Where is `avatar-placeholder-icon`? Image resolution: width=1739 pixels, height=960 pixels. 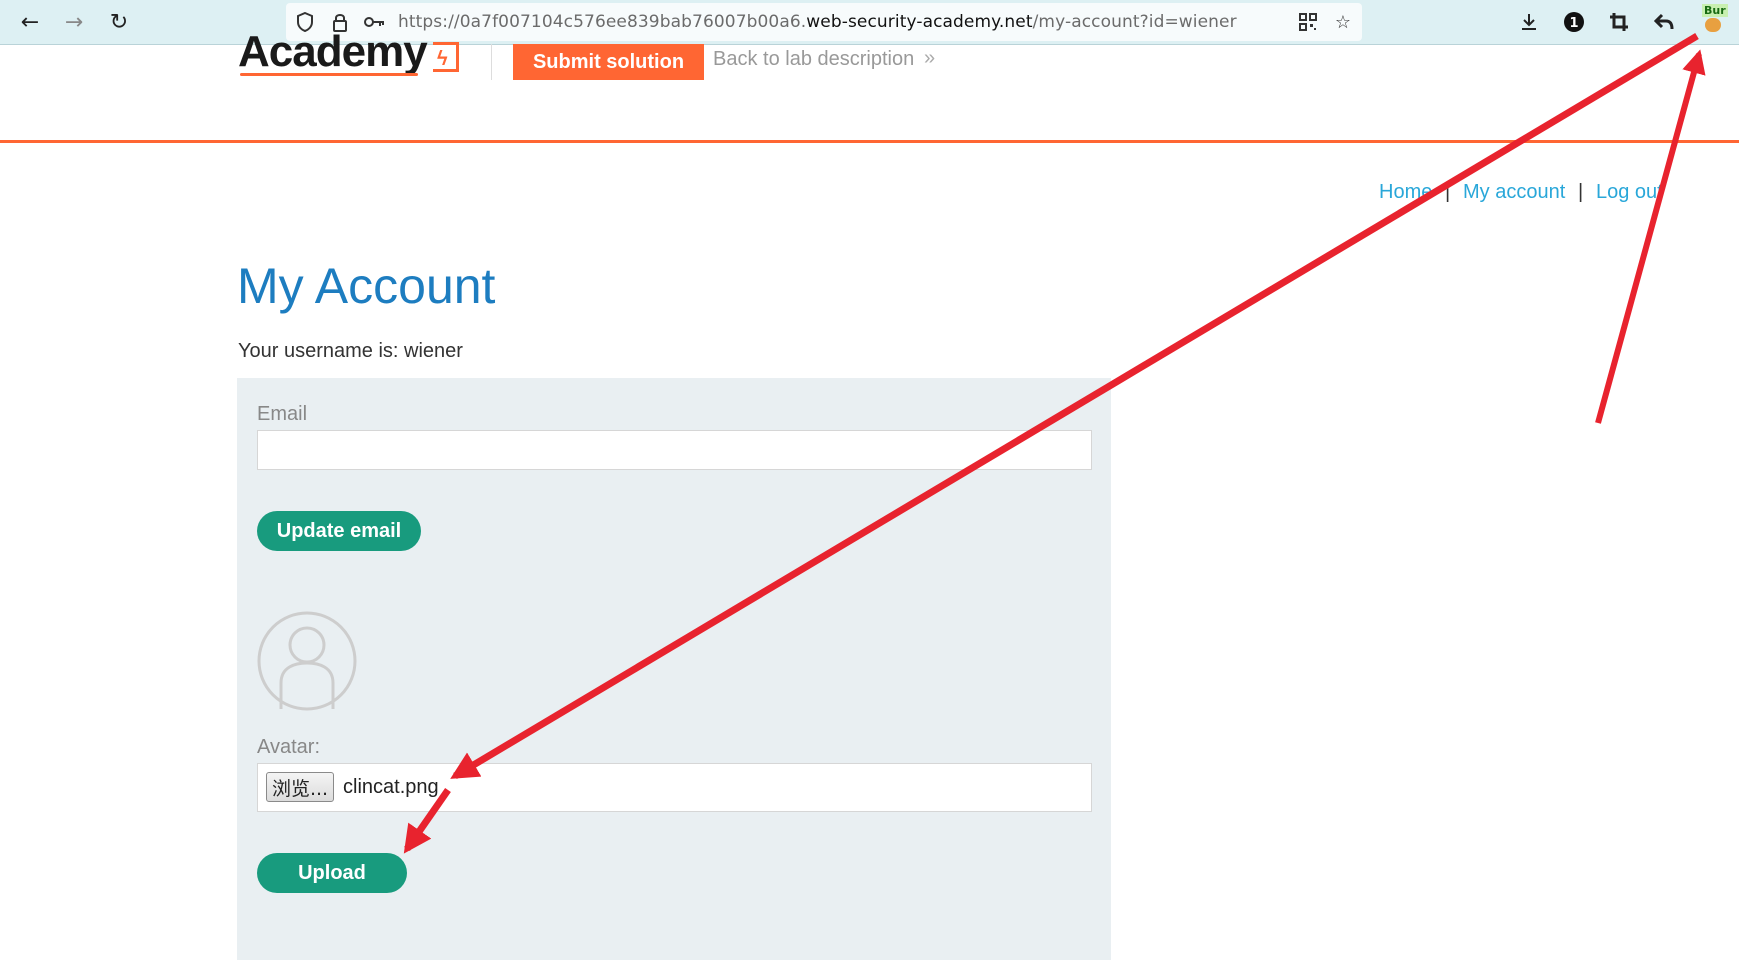 avatar-placeholder-icon is located at coordinates (307, 661).